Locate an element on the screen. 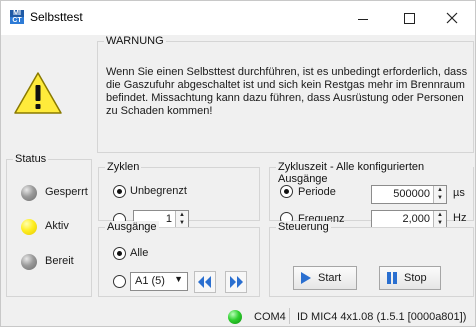 The width and height of the screenshot is (476, 327). maximize-button is located at coordinates (409, 18).